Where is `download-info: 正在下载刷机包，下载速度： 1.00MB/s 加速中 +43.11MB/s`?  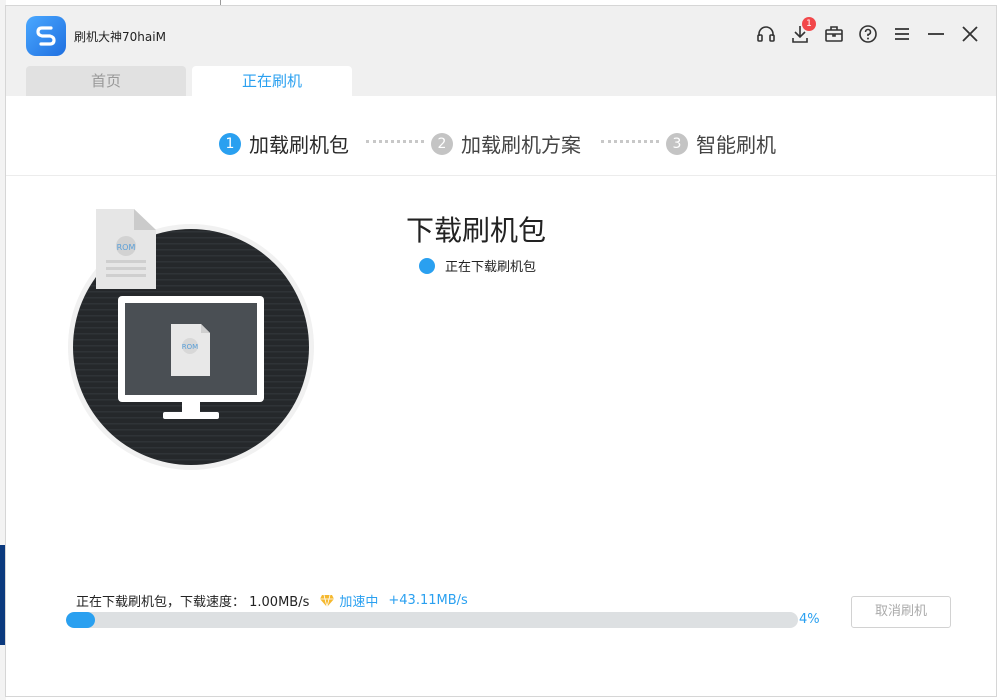
download-info: 正在下载刷机包，下载速度： 1.00MB/s 加速中 +43.11MB/s is located at coordinates (272, 600).